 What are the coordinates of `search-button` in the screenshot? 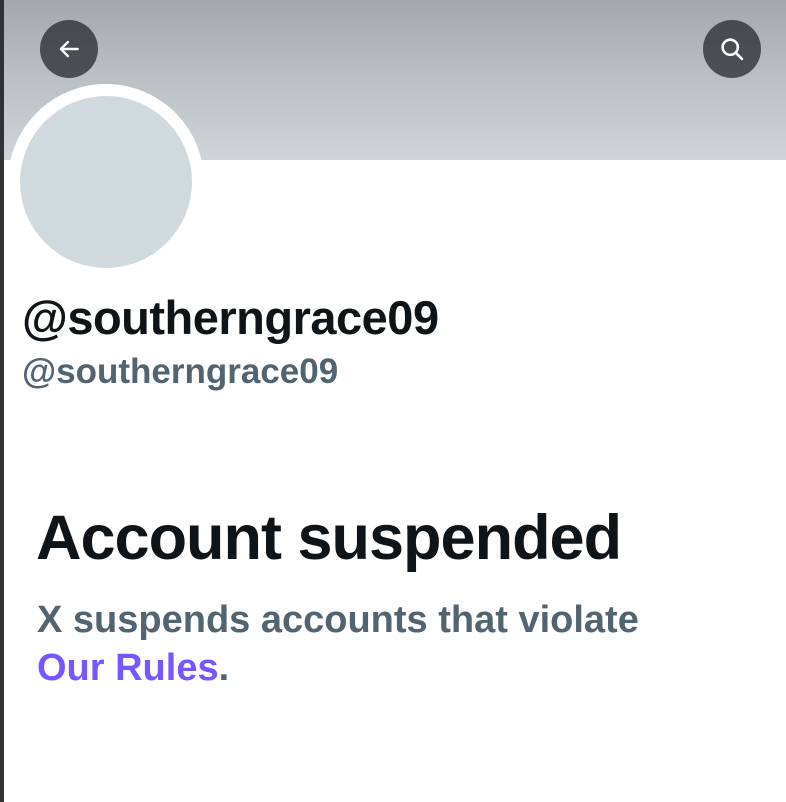 It's located at (732, 49).